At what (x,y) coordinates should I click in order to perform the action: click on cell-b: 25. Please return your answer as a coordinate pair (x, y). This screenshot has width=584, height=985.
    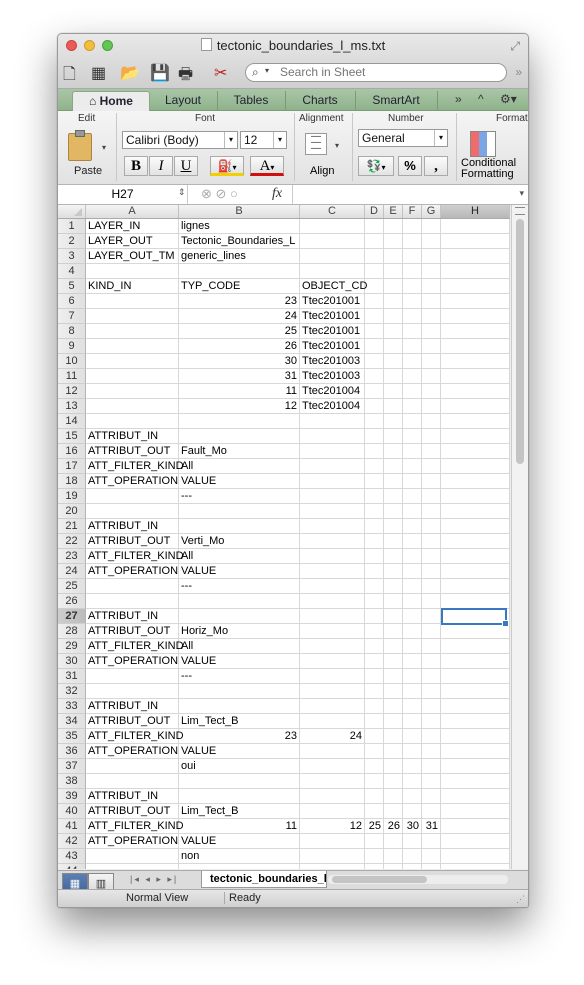
    Looking at the image, I should click on (239, 331).